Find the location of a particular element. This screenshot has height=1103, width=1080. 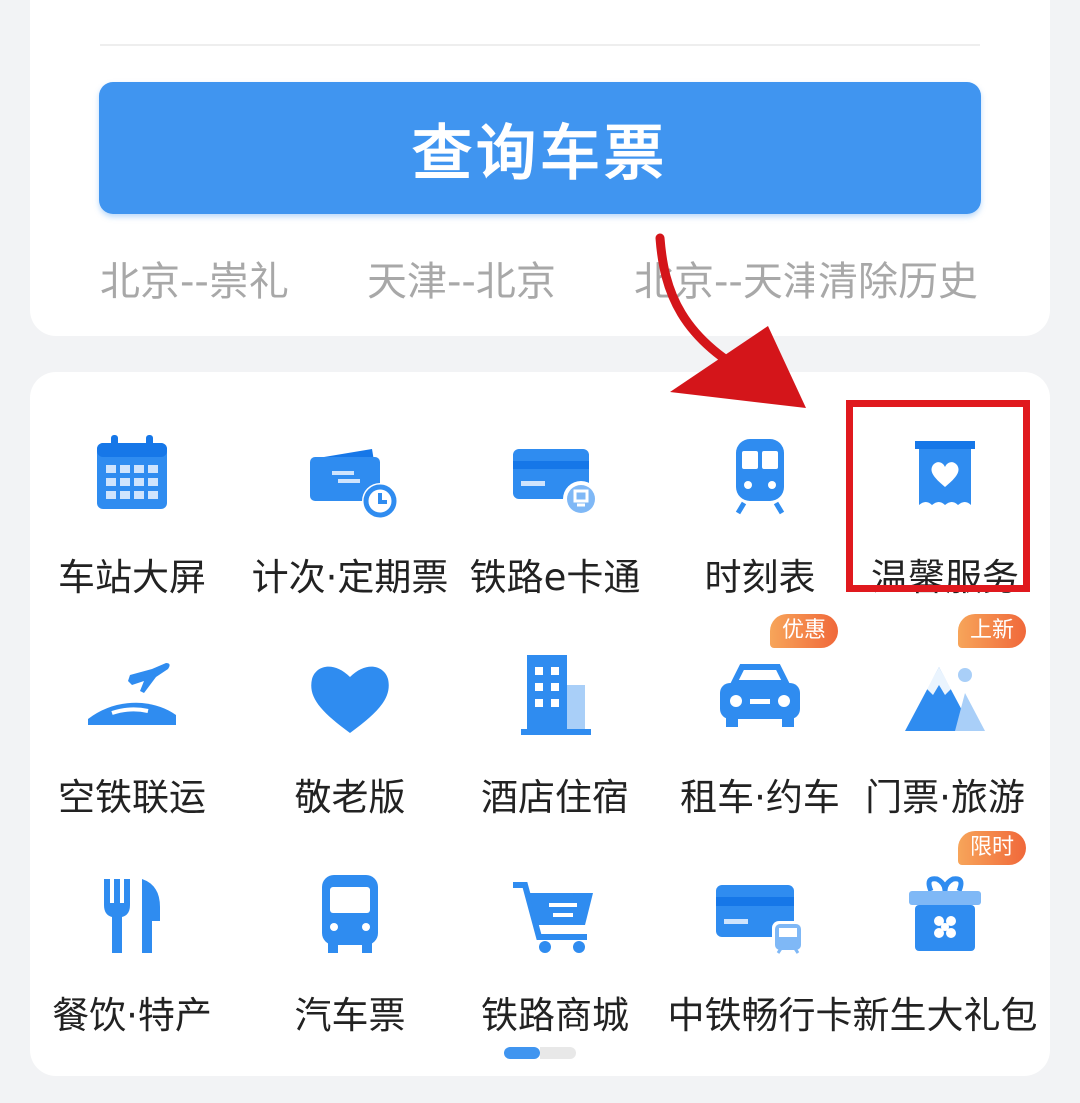

service-label: 酒店住宿 is located at coordinates (555, 797).